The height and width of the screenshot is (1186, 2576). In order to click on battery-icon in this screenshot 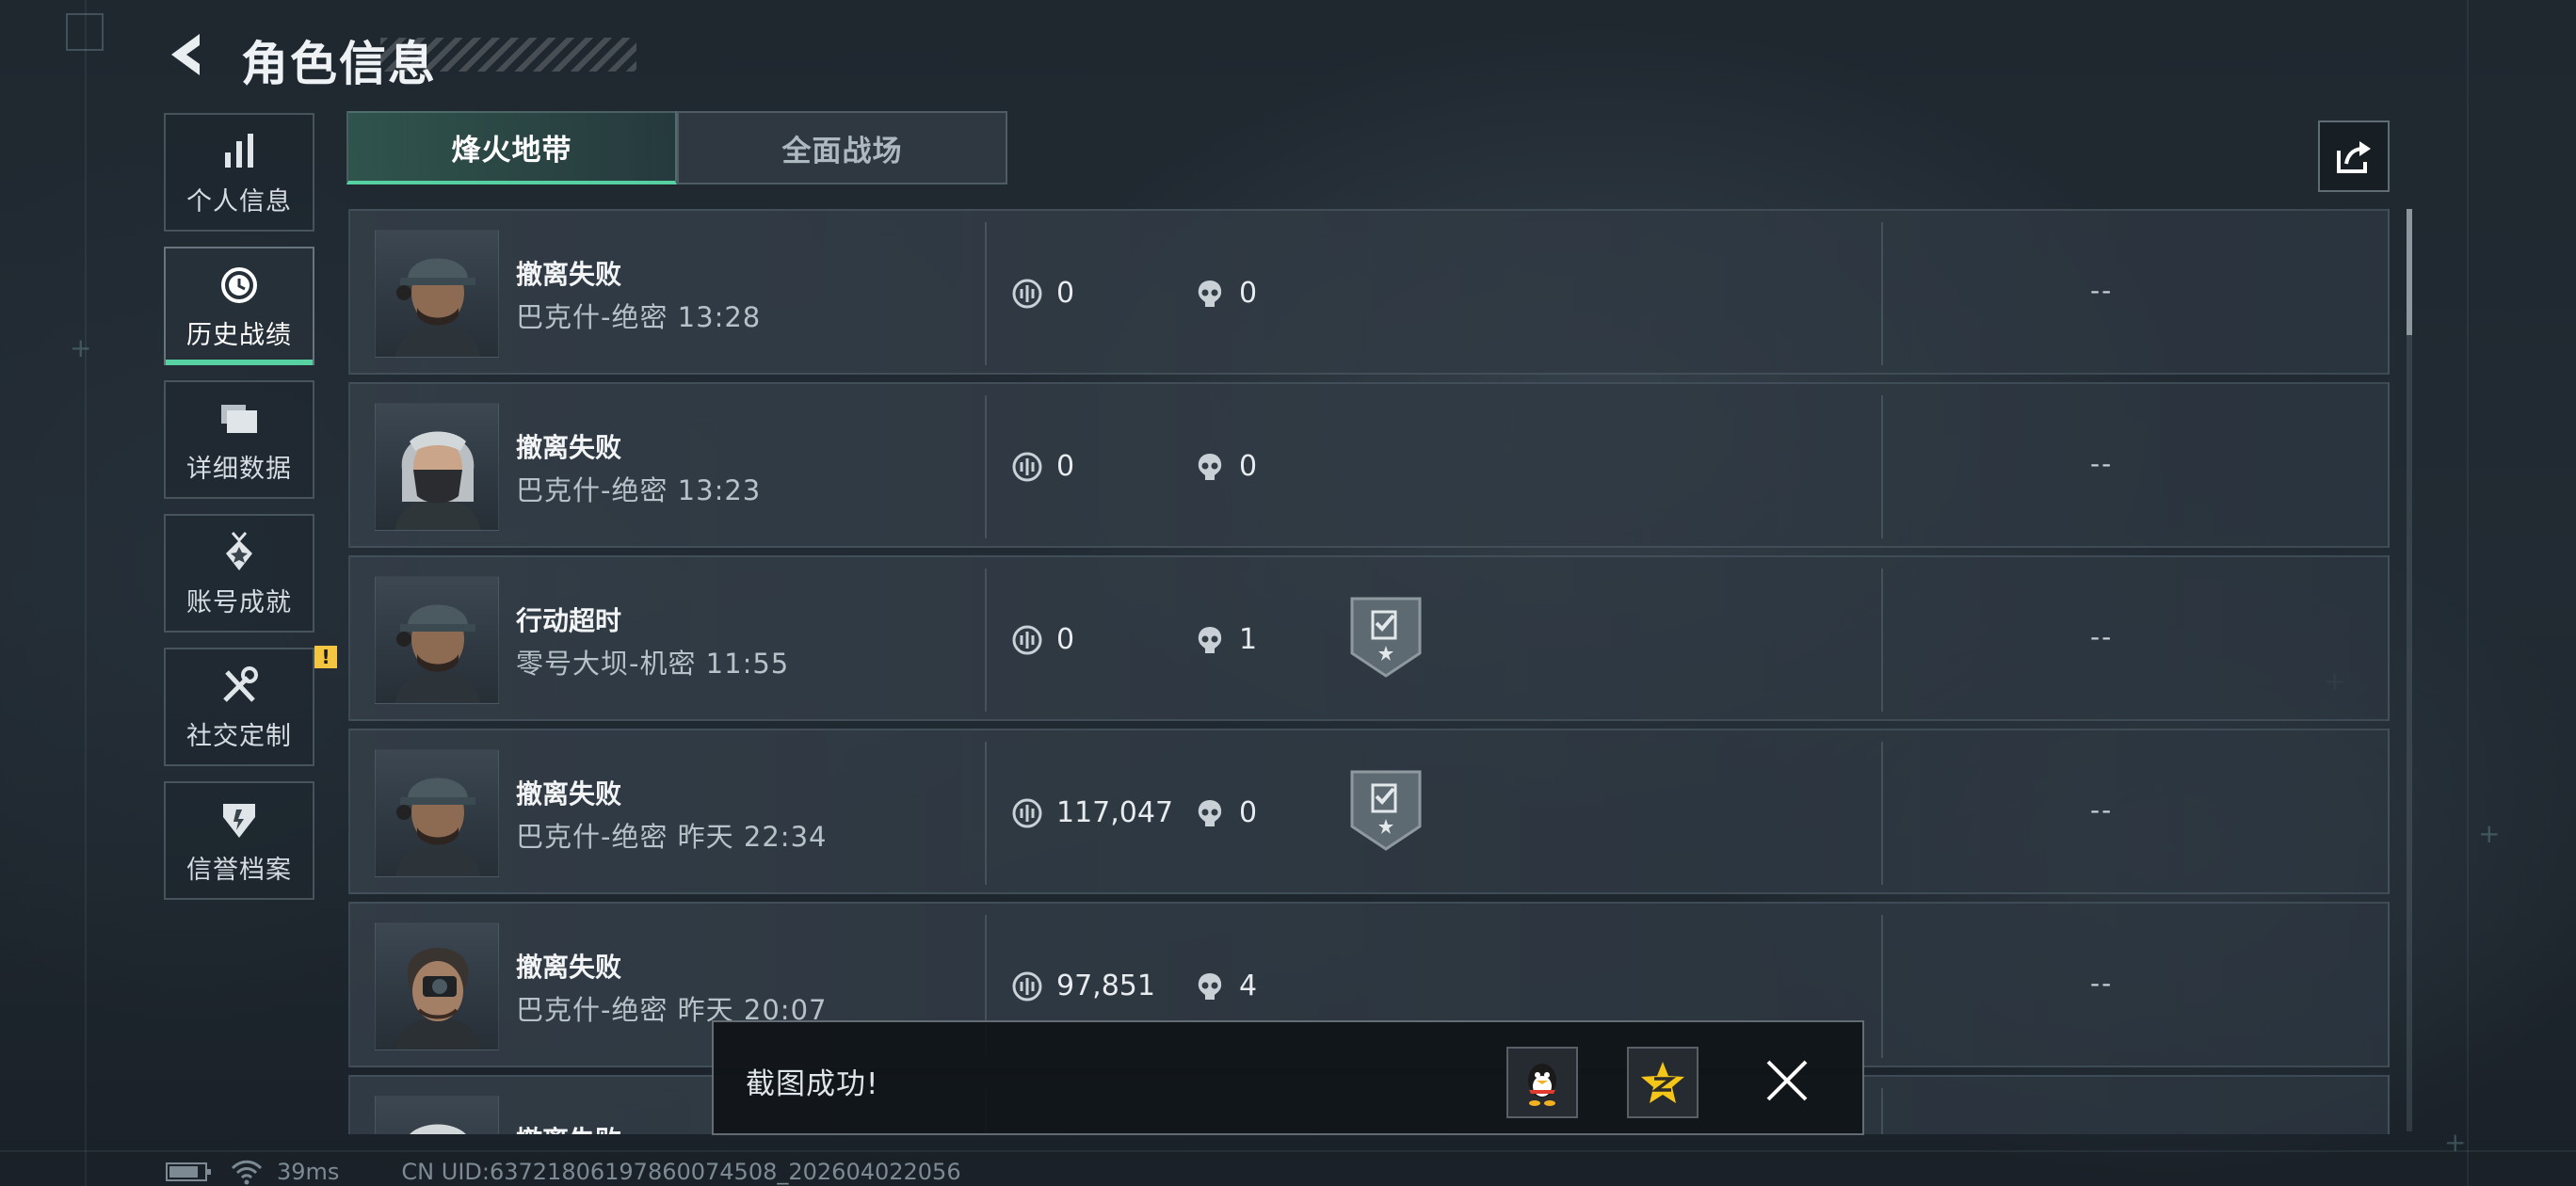, I will do `click(188, 1171)`.